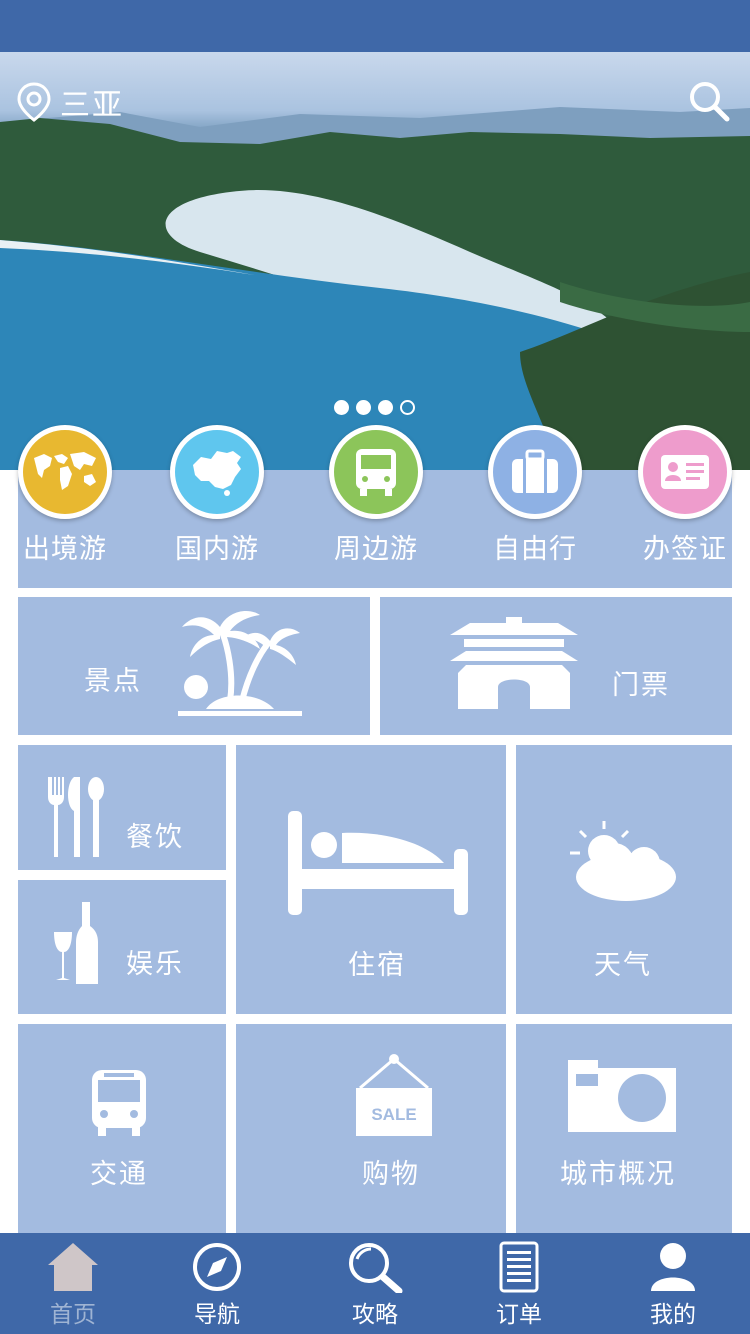 The width and height of the screenshot is (750, 1334). Describe the element at coordinates (92, 105) in the screenshot. I see `city-name: 三亚` at that location.